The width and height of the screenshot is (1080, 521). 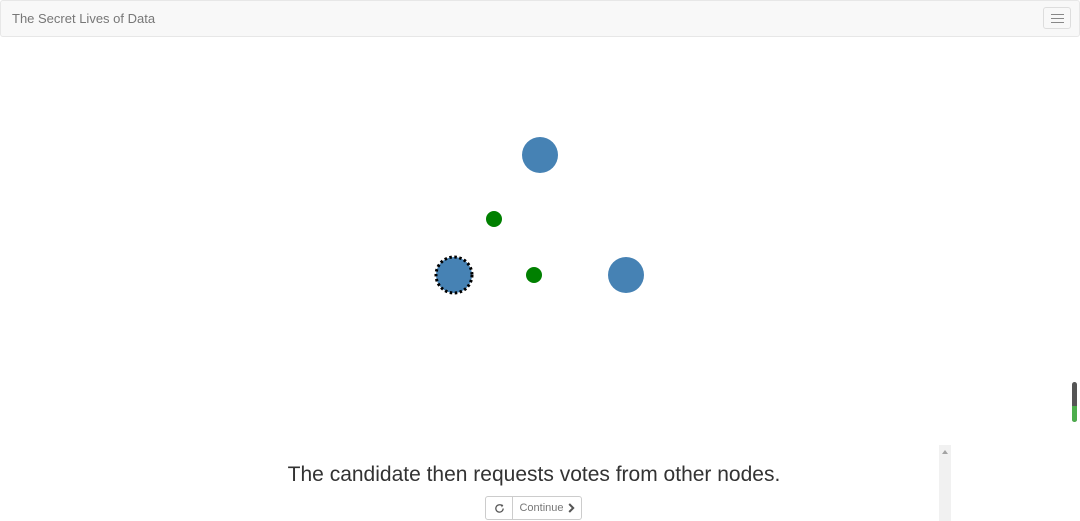 I want to click on continue-label: Continue, so click(x=541, y=508).